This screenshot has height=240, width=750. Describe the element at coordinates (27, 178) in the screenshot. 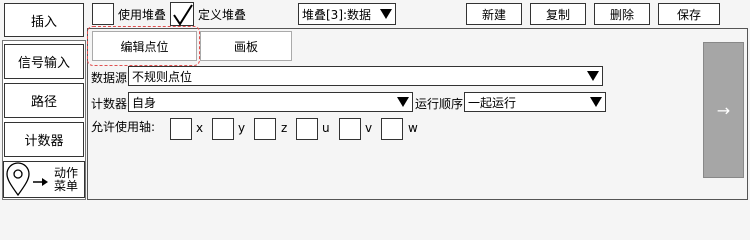

I see `location-pin-icon` at that location.